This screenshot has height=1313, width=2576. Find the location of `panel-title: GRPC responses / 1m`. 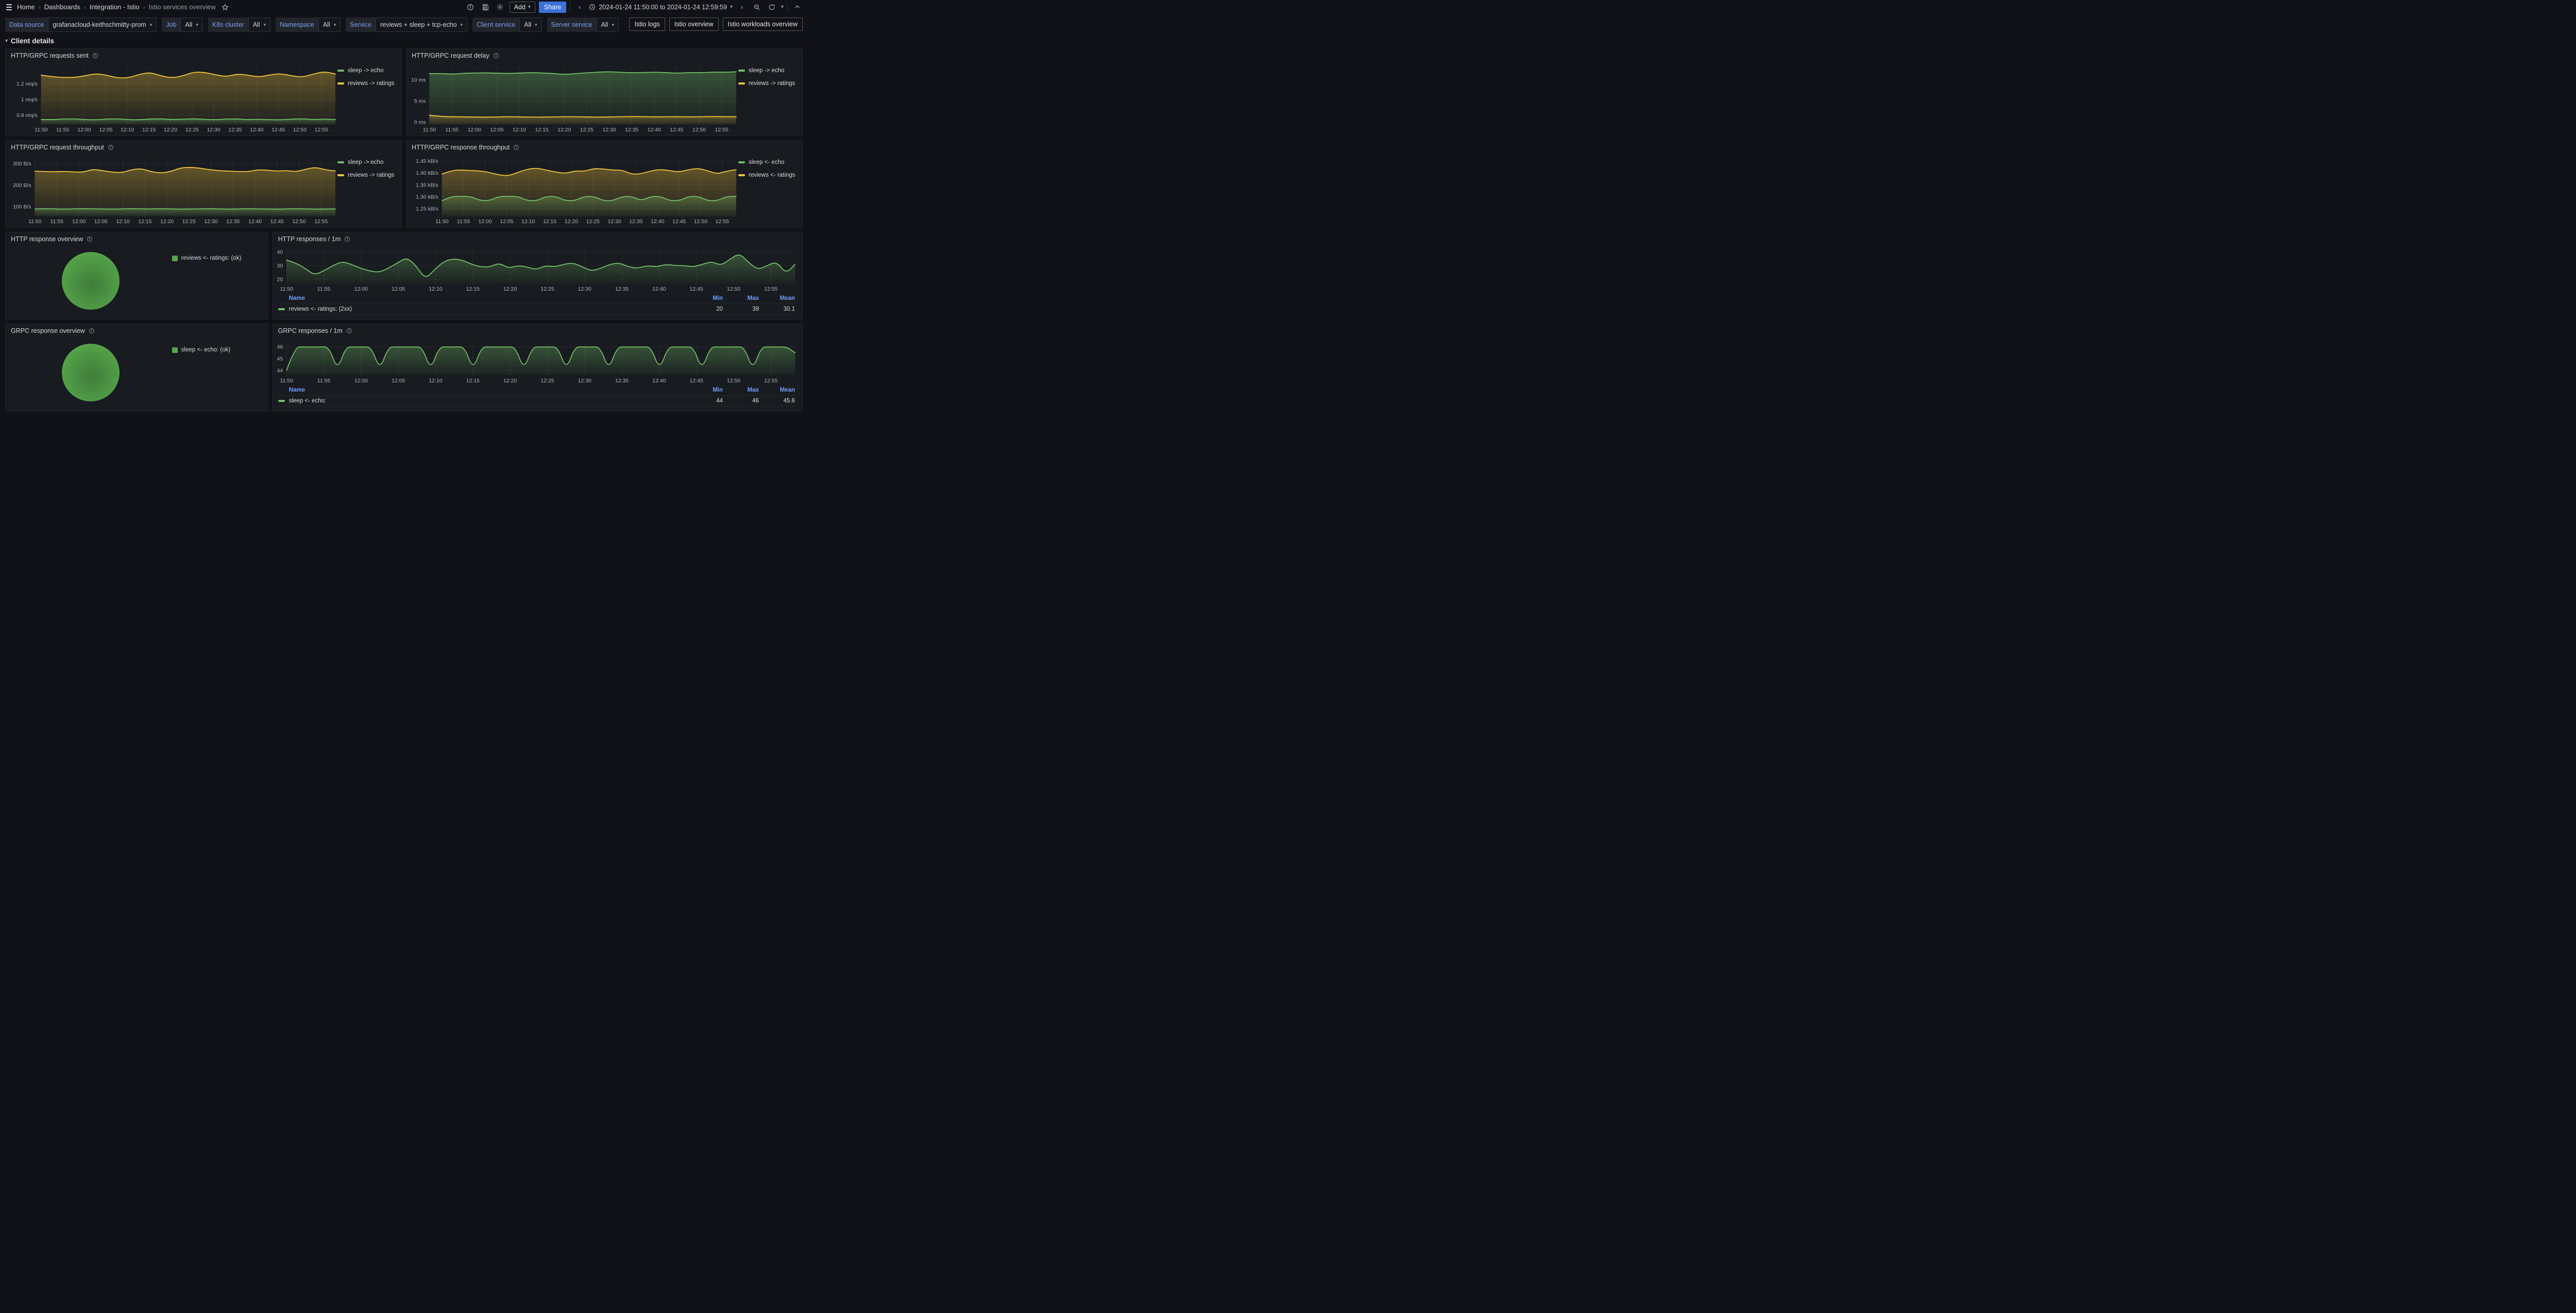

panel-title: GRPC responses / 1m is located at coordinates (310, 330).